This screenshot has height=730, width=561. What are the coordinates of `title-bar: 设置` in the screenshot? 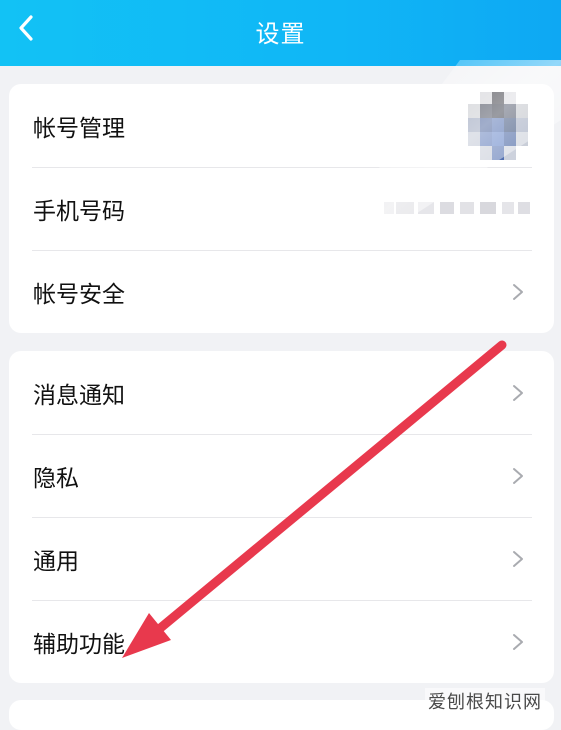 It's located at (280, 33).